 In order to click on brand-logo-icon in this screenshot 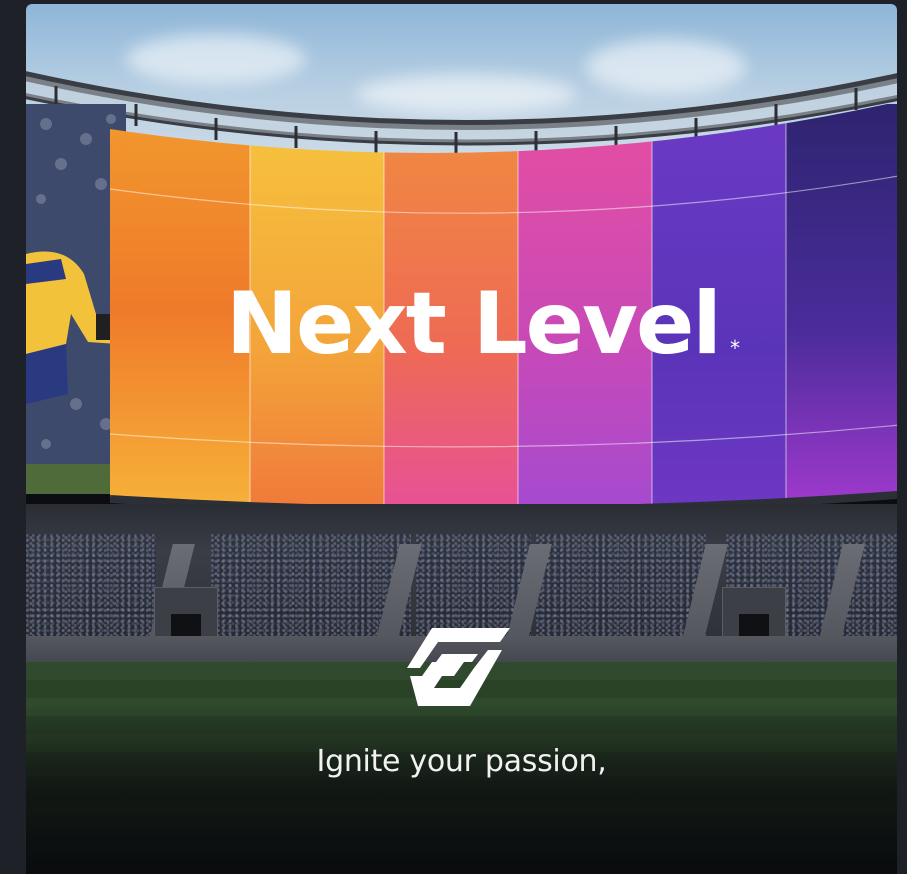, I will do `click(458, 667)`.